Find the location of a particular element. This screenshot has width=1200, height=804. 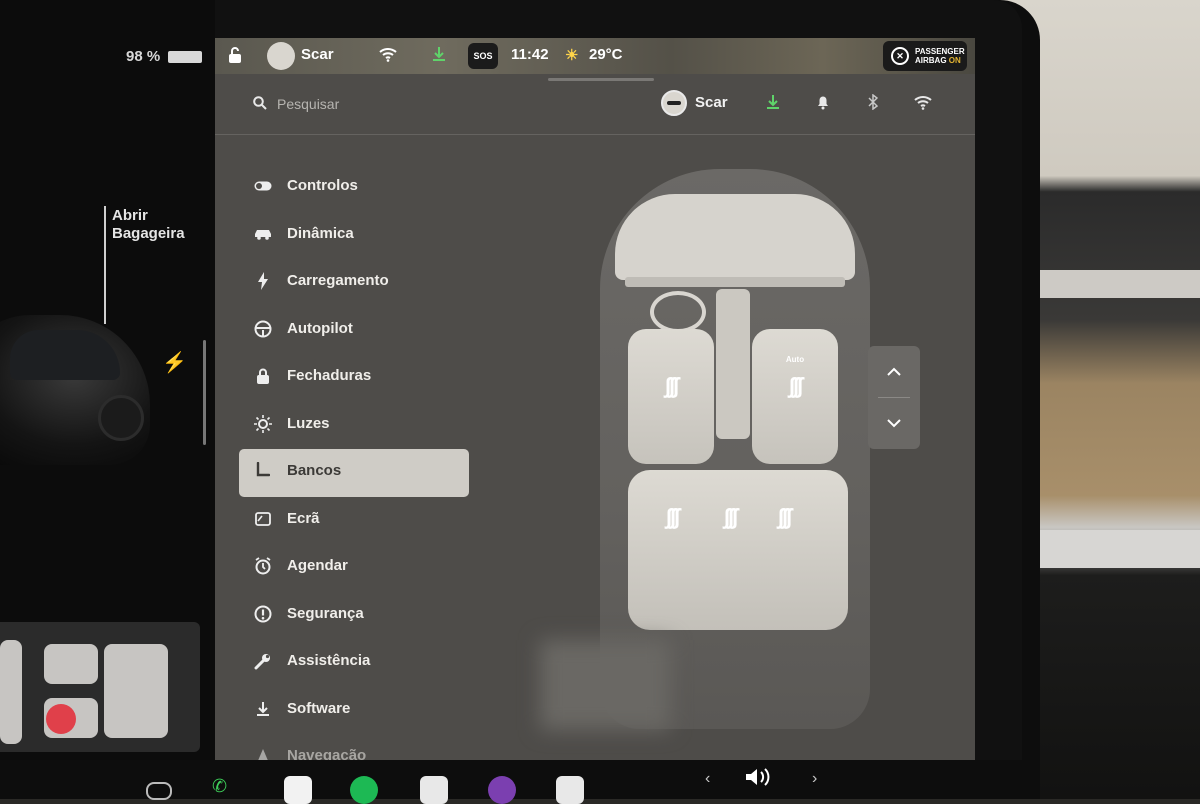

menu-item-seguranca: Segurança is located at coordinates (354, 616).